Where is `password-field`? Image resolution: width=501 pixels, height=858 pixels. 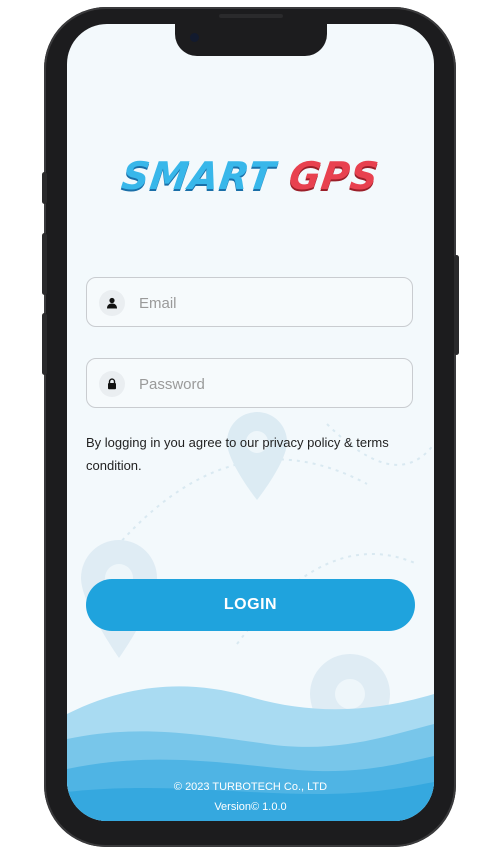 password-field is located at coordinates (249, 383).